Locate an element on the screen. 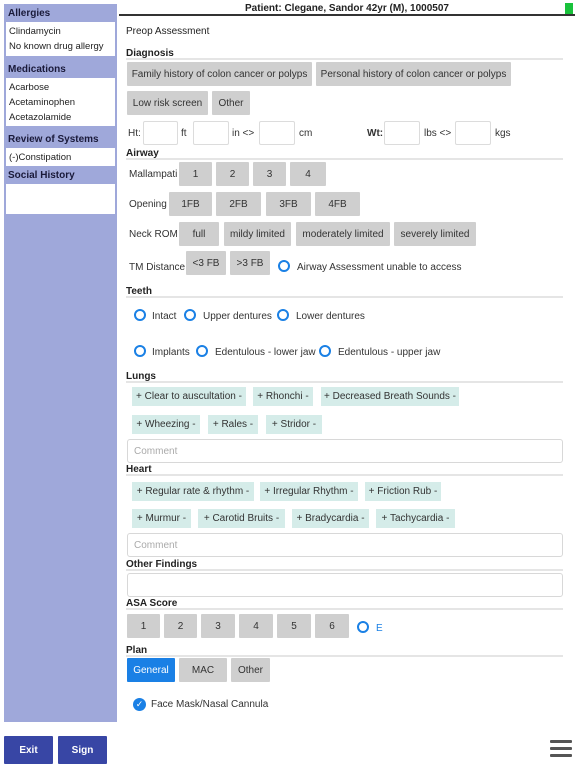 This screenshot has height=768, width=576. face-mask-label: Face Mask/Nasal Cannula is located at coordinates (210, 704).